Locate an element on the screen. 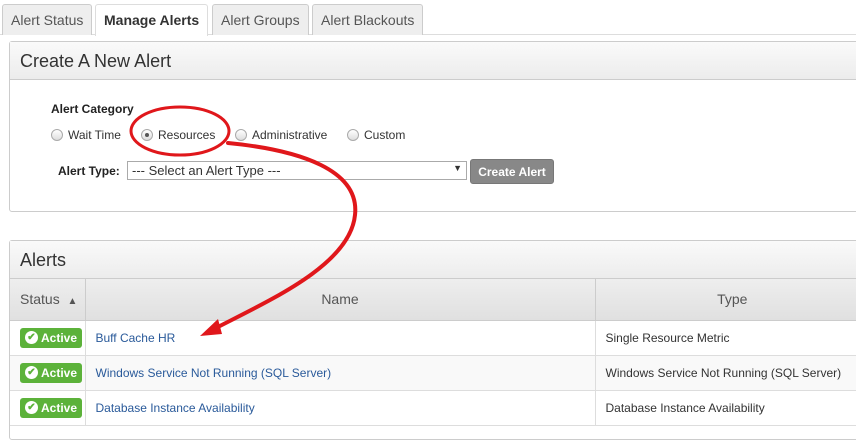 This screenshot has height=440, width=856. alert-type-select: --- Select an Alert Type --- ▼ is located at coordinates (297, 170).